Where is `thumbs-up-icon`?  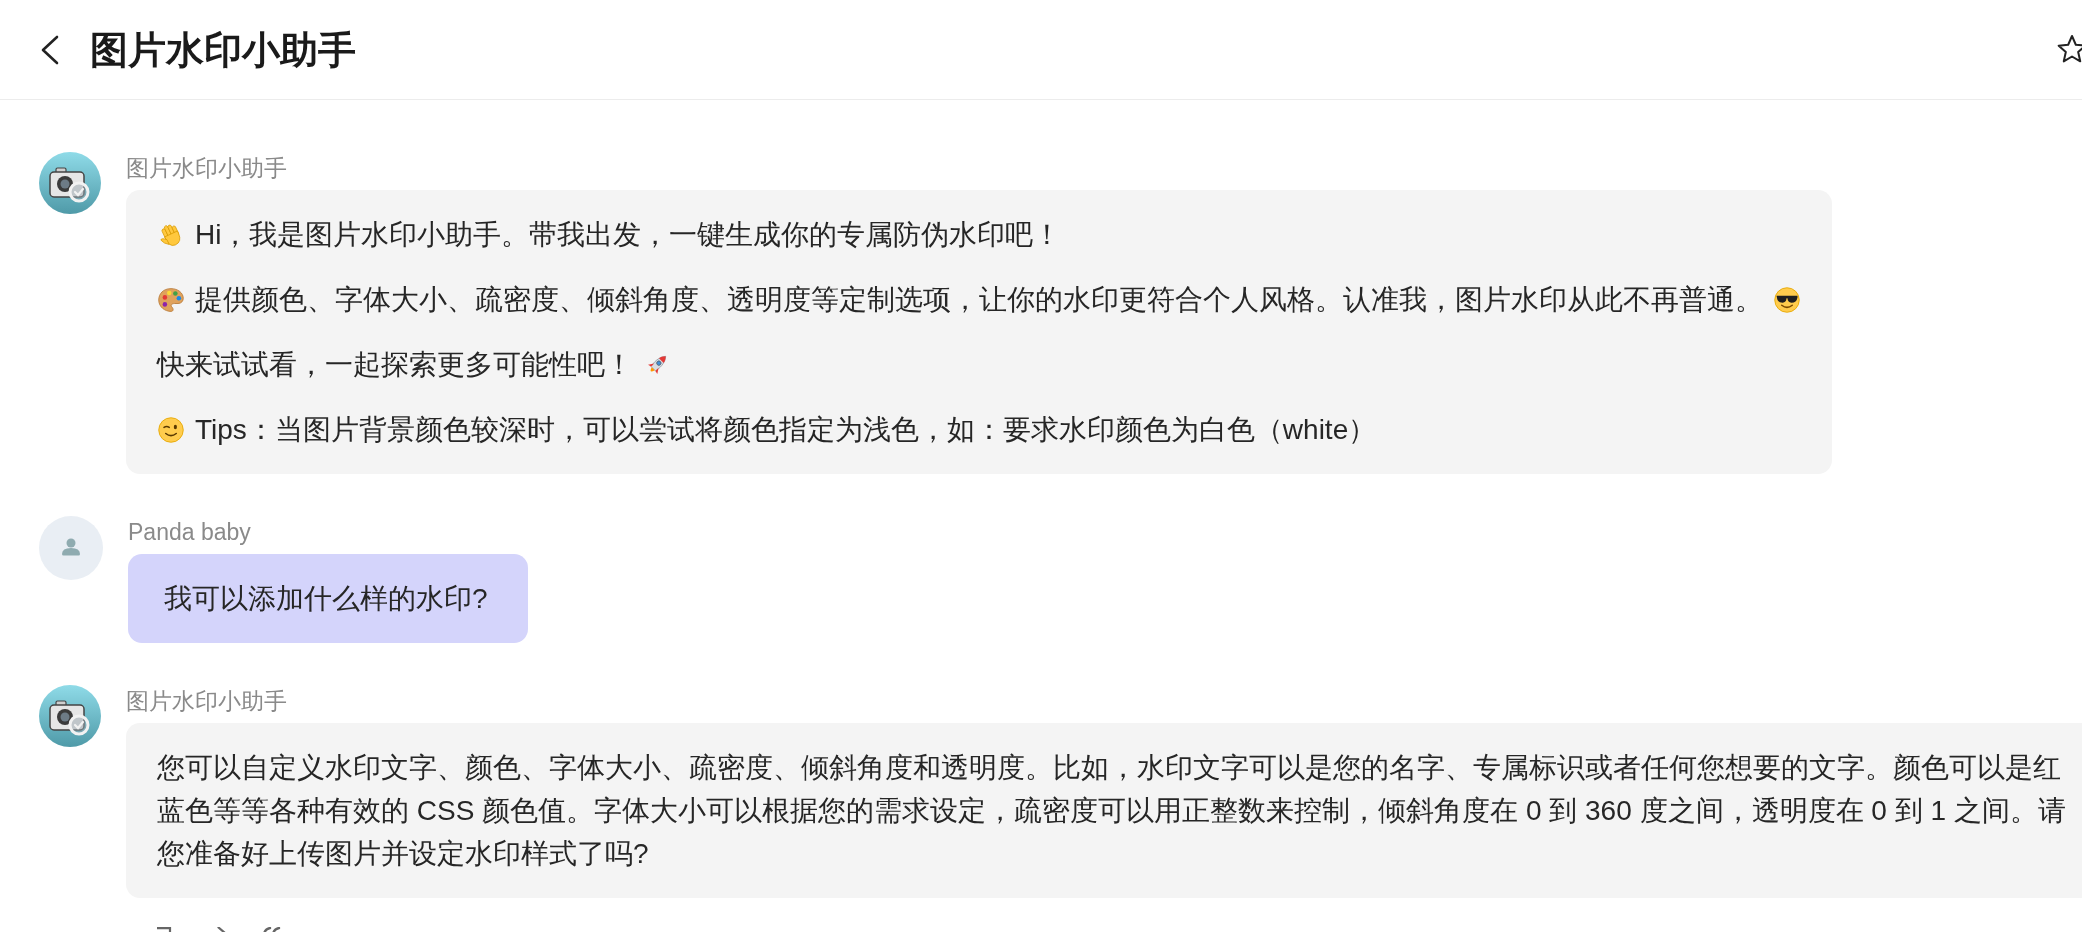
thumbs-up-icon is located at coordinates (222, 929).